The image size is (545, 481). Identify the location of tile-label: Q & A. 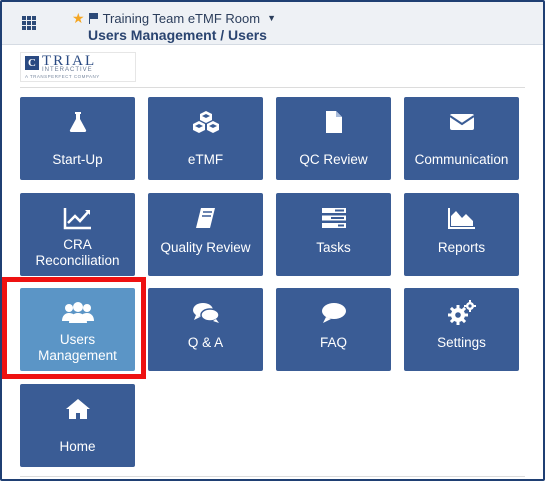
(205, 342).